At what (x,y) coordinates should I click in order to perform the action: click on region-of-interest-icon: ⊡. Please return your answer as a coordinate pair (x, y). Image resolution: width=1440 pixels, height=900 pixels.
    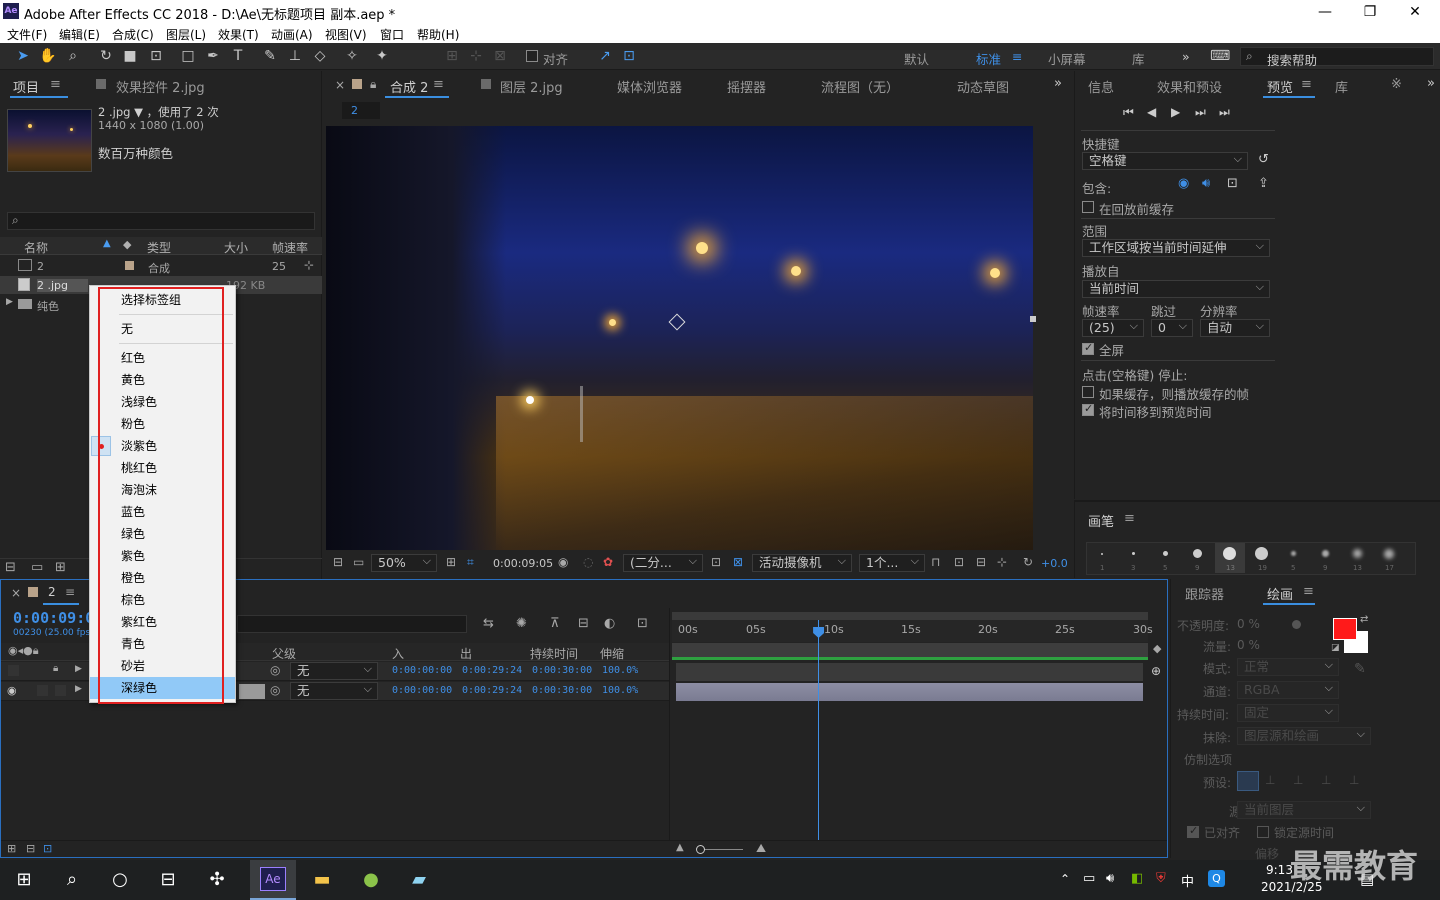
    Looking at the image, I should click on (716, 562).